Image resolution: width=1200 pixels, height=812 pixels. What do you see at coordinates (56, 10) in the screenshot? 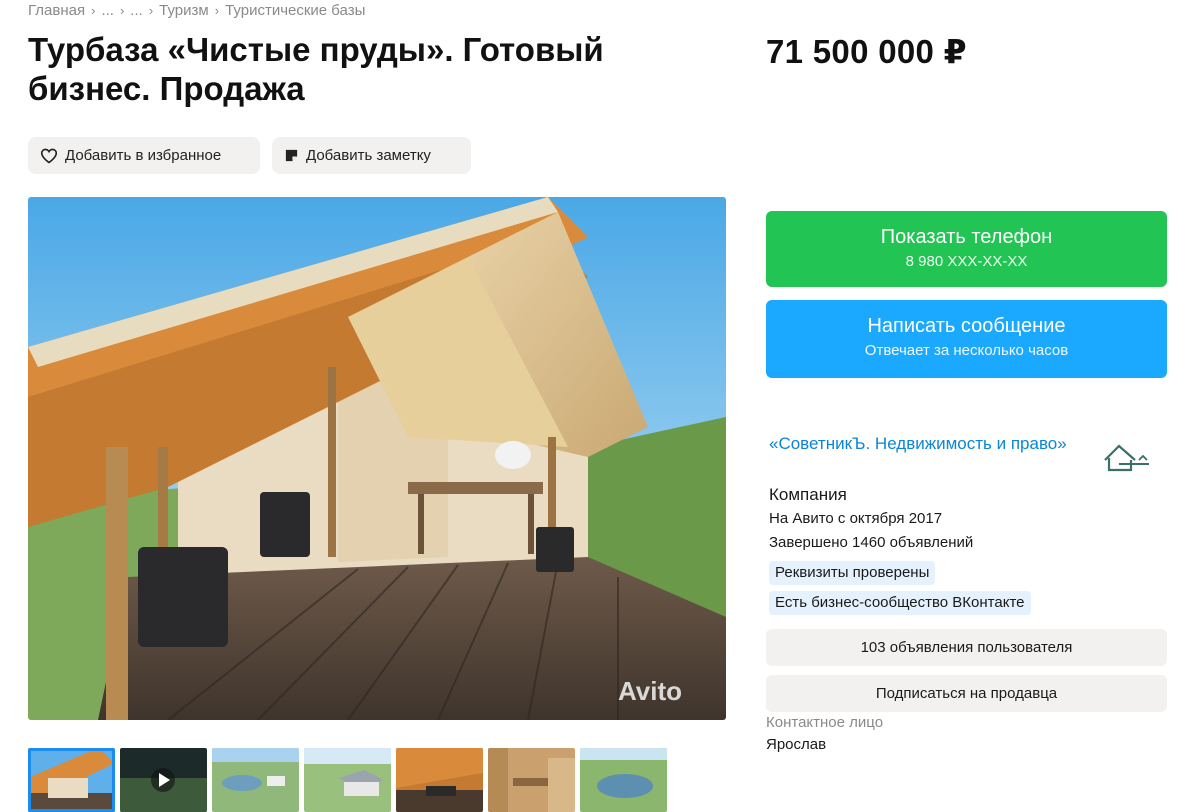
I see `breadcrumb-item-home: Главная` at bounding box center [56, 10].